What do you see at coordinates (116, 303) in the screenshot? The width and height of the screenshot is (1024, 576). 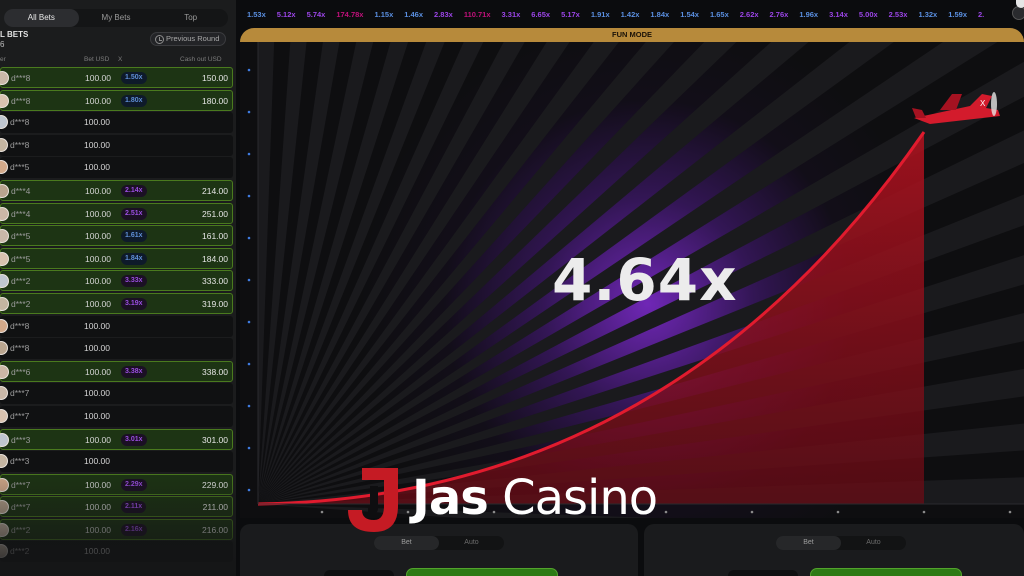 I see `bet-row: d***2 100.00 3.19x 319.00` at bounding box center [116, 303].